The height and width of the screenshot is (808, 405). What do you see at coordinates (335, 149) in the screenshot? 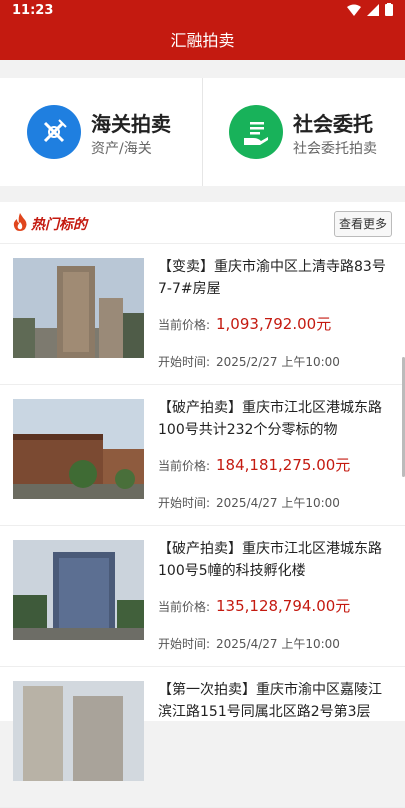
I see `category-subtitle: 社会委托拍卖` at bounding box center [335, 149].